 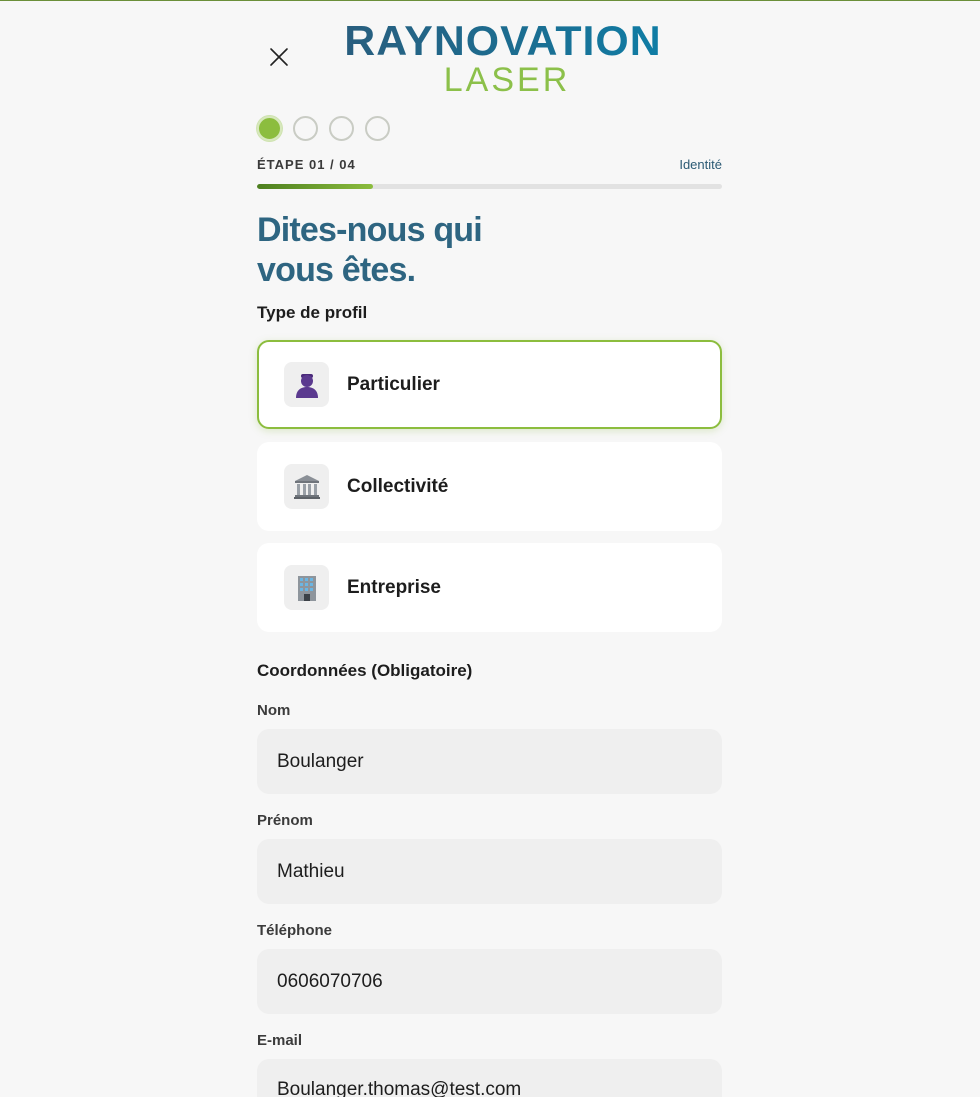 I want to click on prenom-field, so click(x=489, y=871).